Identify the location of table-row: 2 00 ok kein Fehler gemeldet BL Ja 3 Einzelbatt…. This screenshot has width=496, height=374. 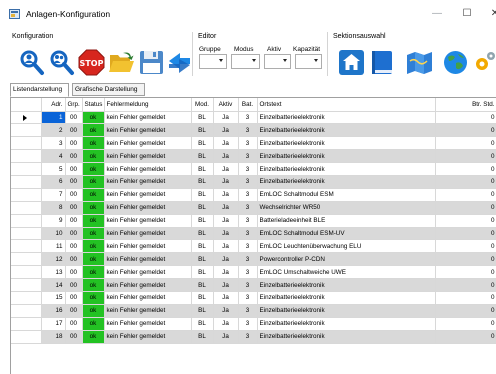
(253, 130).